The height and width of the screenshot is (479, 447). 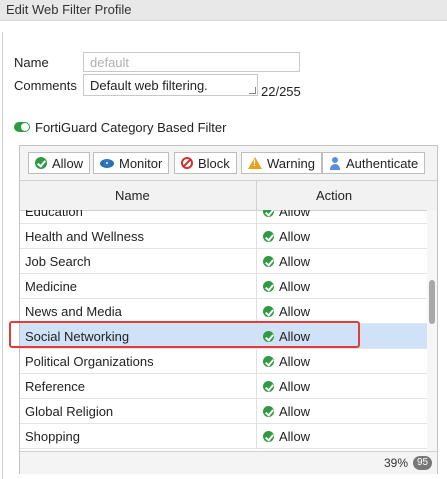 I want to click on table-header: Name Action, so click(x=228, y=195).